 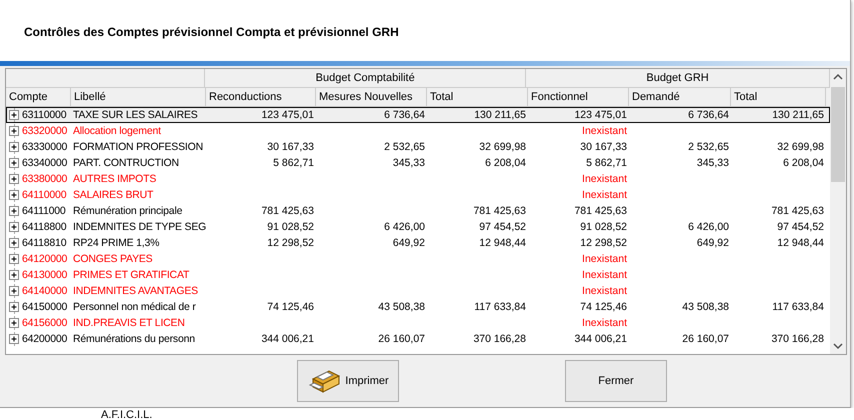 I want to click on column-header: Reconductions, so click(x=261, y=97).